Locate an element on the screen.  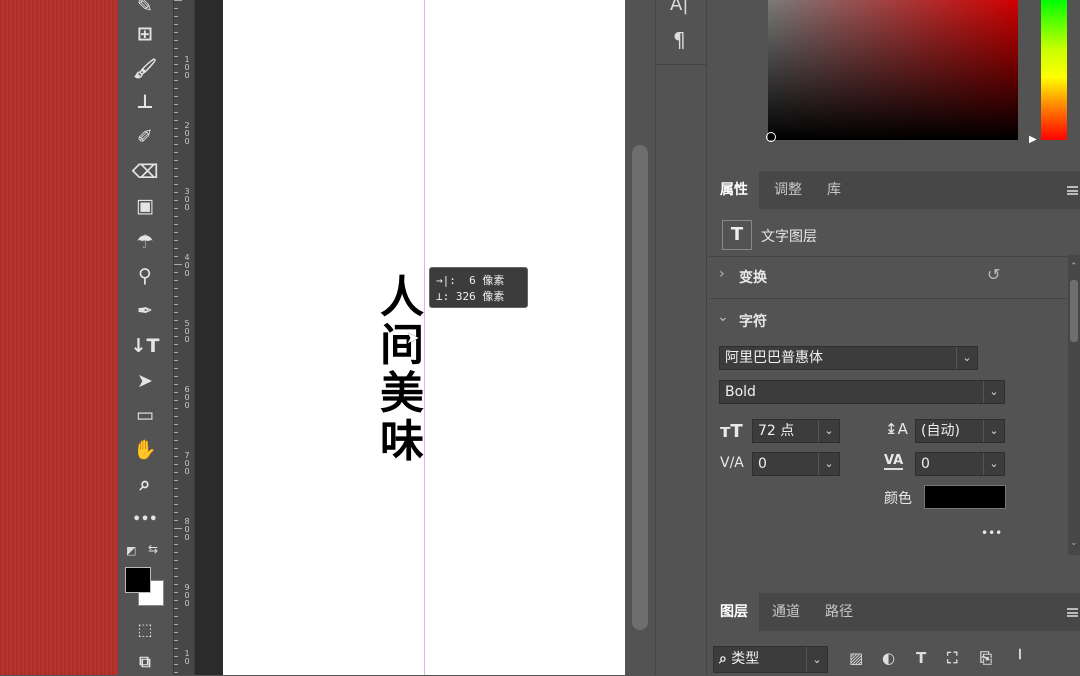
paragraph-panel-icon: ¶ is located at coordinates (679, 40).